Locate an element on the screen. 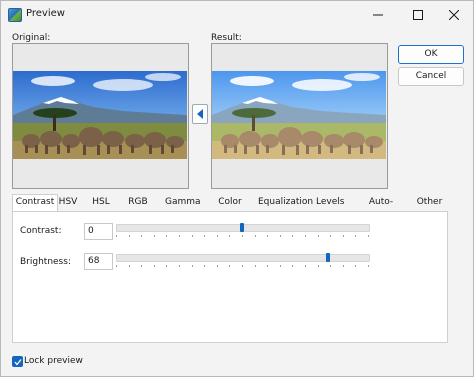 The image size is (474, 377). maximize-icon is located at coordinates (418, 15).